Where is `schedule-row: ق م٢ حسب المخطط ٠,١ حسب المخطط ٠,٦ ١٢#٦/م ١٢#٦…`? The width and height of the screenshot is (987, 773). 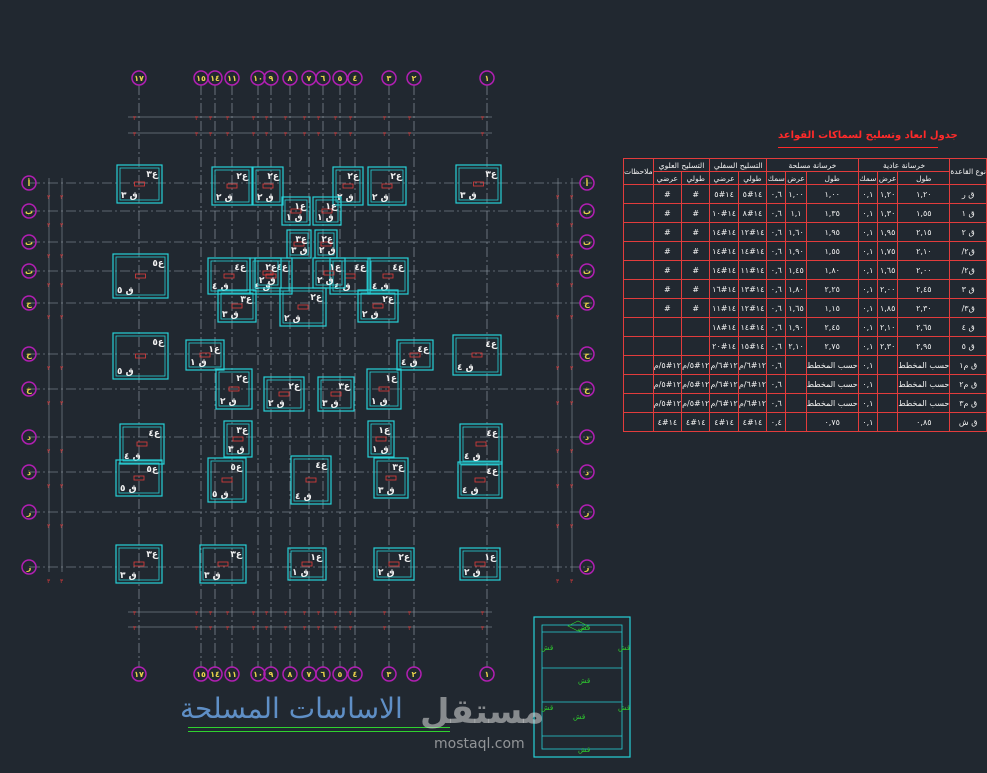
schedule-row: ق م٢ حسب المخطط ٠,١ حسب المخطط ٠,٦ ١٢#٦/م ١٢#٦… is located at coordinates (805, 384).